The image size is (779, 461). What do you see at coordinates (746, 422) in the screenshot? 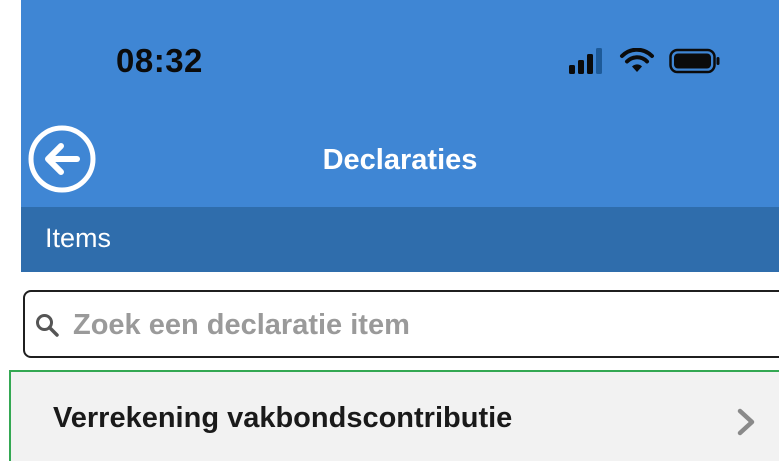
I see `chevron-right-icon` at bounding box center [746, 422].